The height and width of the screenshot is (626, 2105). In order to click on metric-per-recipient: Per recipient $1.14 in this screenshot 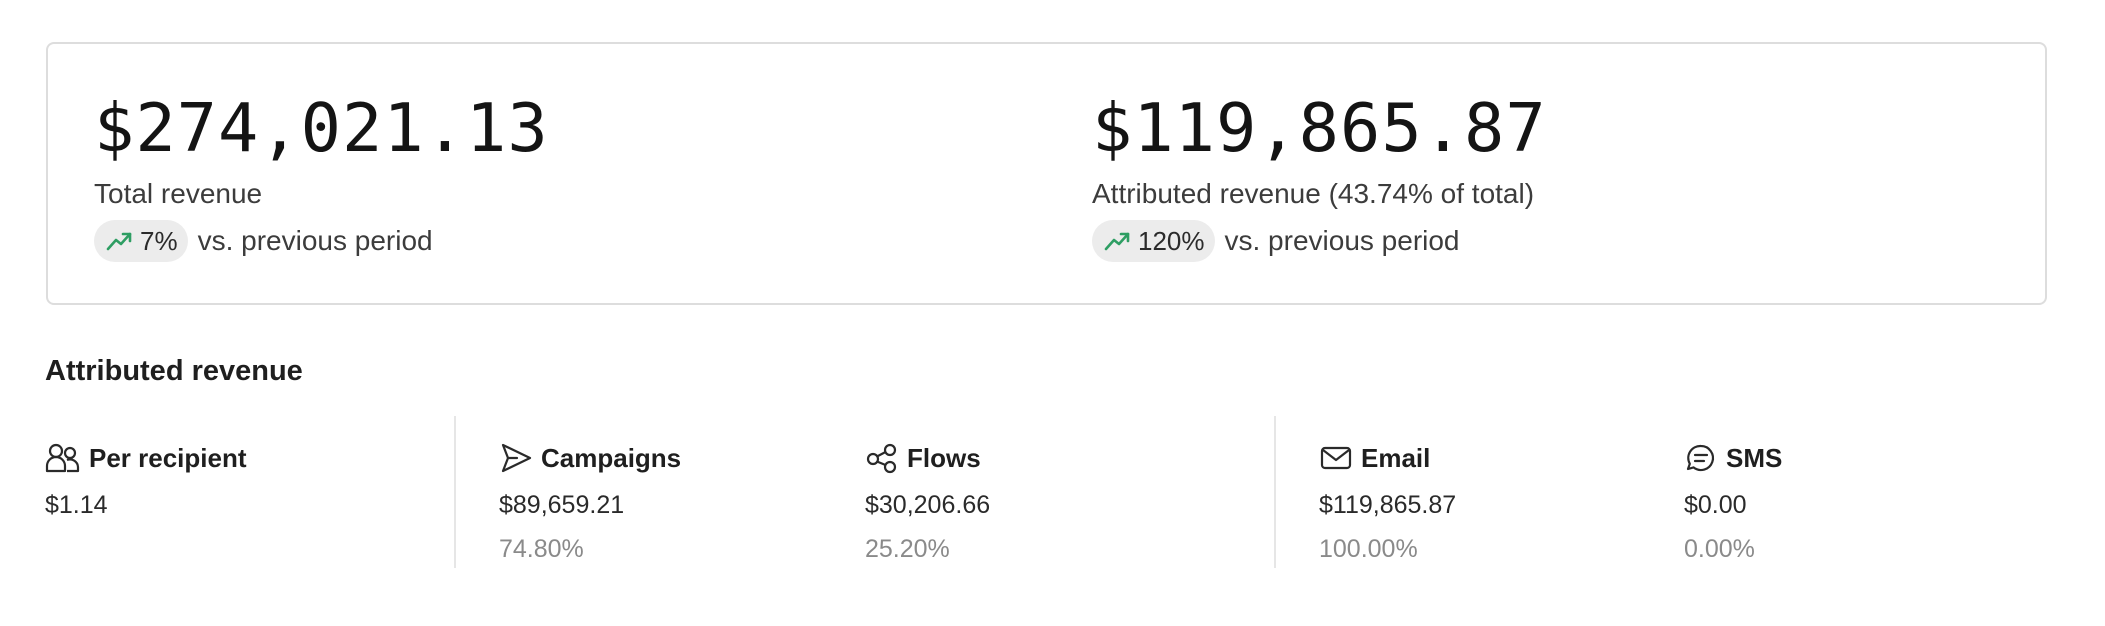, I will do `click(146, 480)`.